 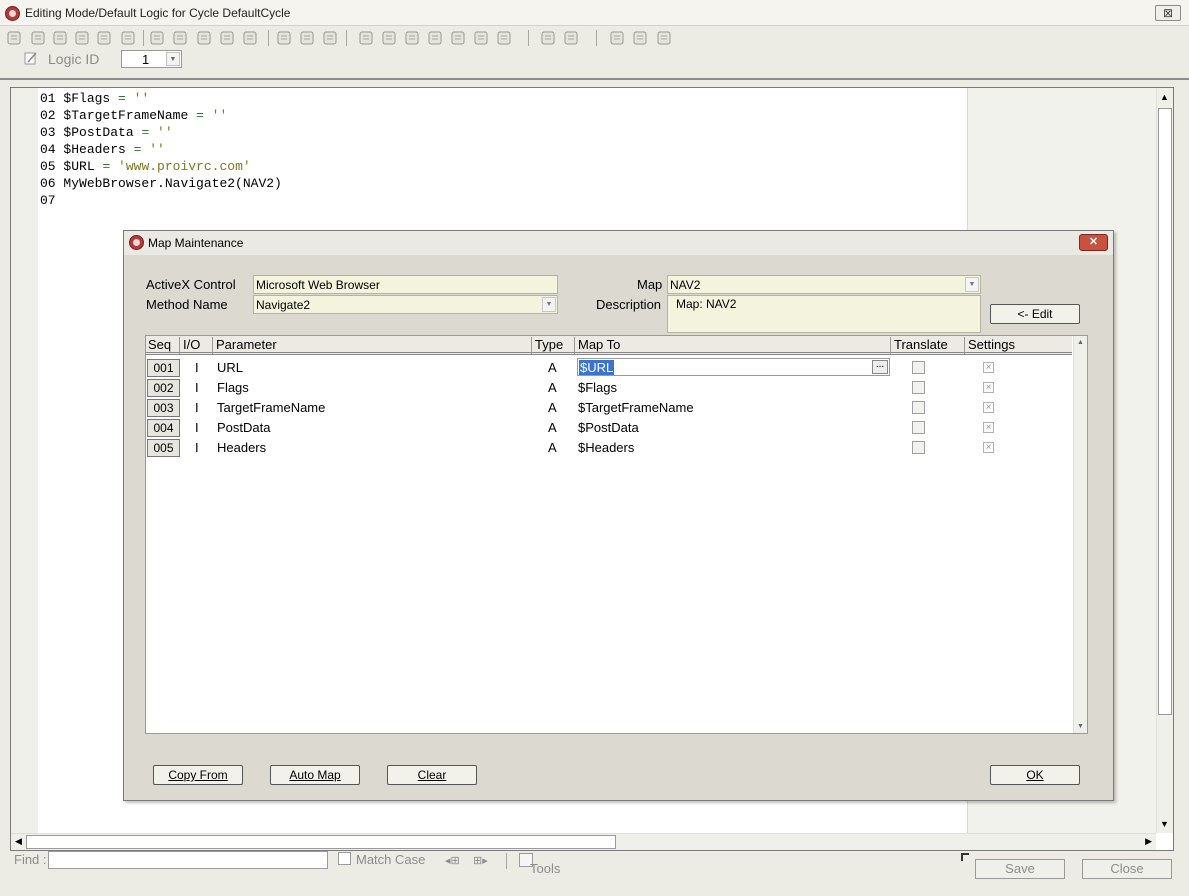 I want to click on code-line: 07, so click(x=161, y=200).